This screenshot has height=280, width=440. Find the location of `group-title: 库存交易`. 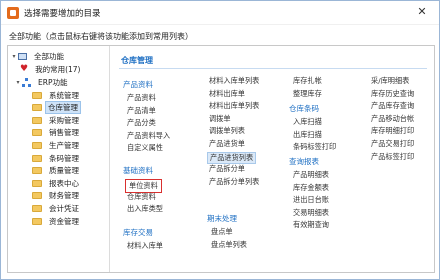

group-title: 库存交易 is located at coordinates (138, 232).